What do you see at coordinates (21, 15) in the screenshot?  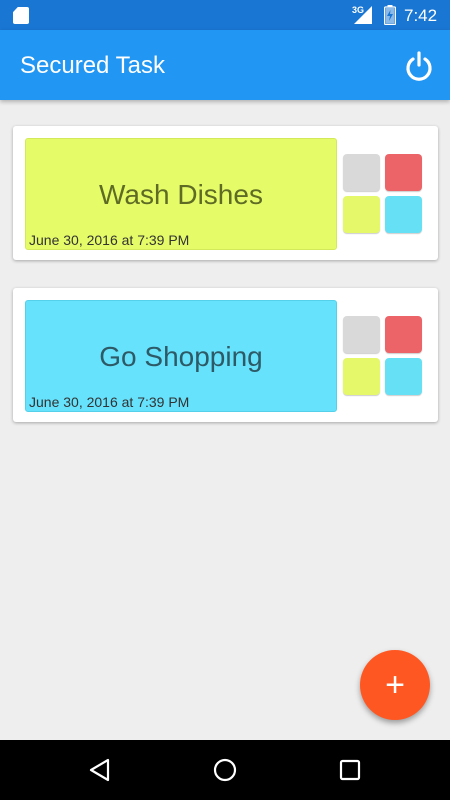 I see `sd-card-icon` at bounding box center [21, 15].